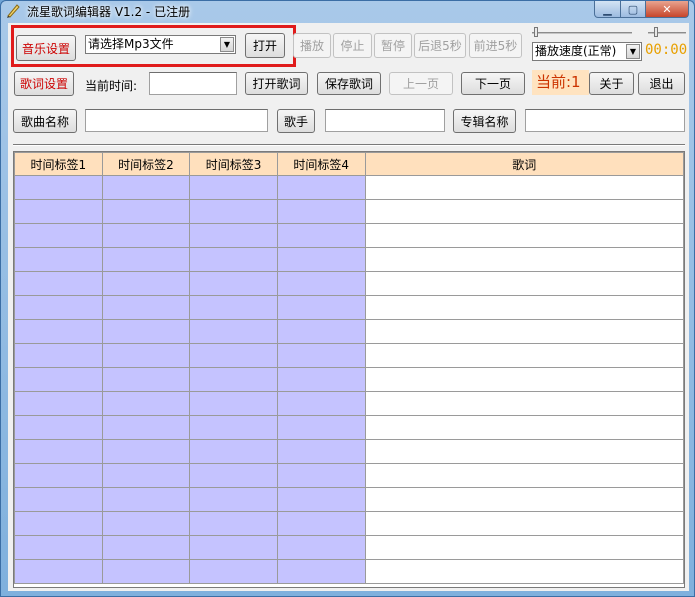 The width and height of the screenshot is (695, 597). I want to click on next-page-button: 下一页, so click(493, 83).